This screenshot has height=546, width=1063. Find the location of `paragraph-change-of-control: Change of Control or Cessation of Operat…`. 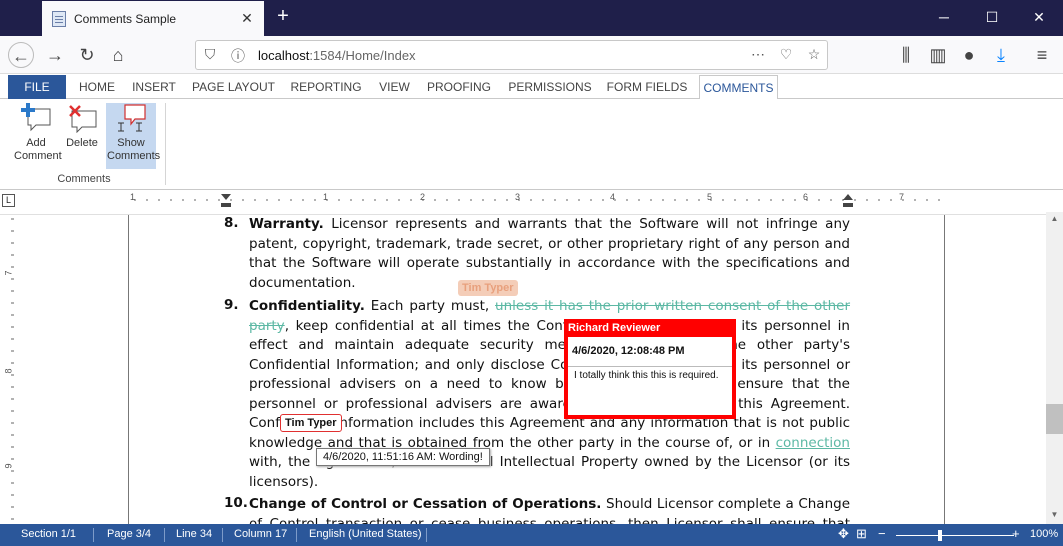

paragraph-change-of-control: Change of Control or Cessation of Operat… is located at coordinates (549, 509).